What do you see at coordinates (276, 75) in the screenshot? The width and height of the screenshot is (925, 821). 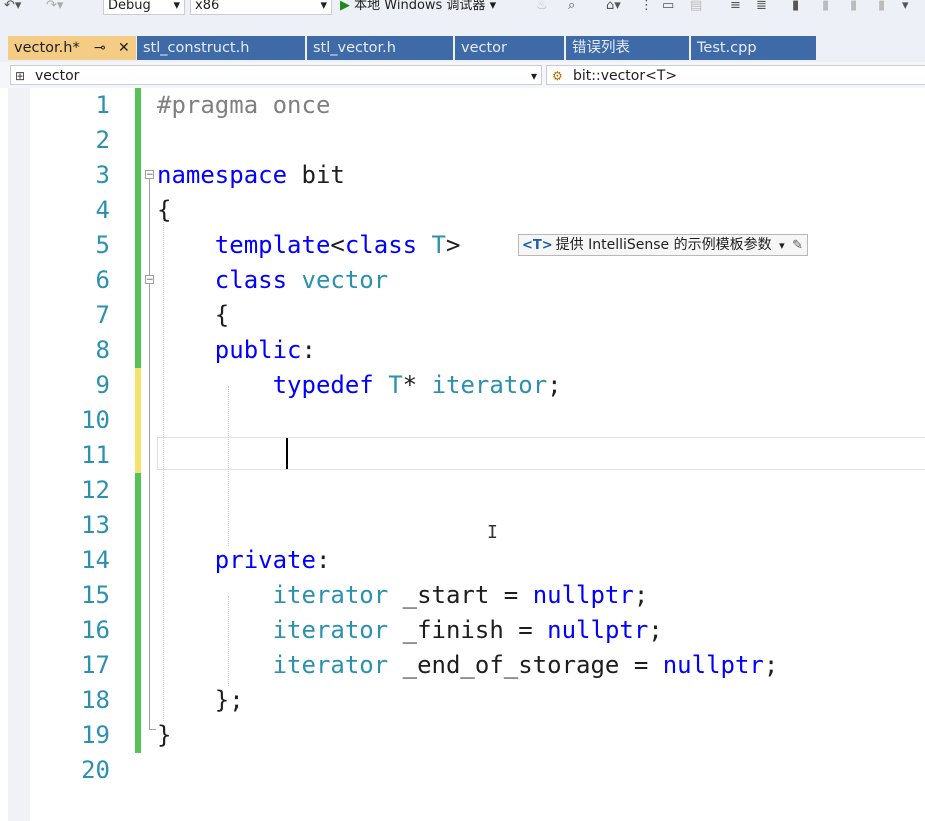 I see `project-dropdown: ⊞ vector ▾` at bounding box center [276, 75].